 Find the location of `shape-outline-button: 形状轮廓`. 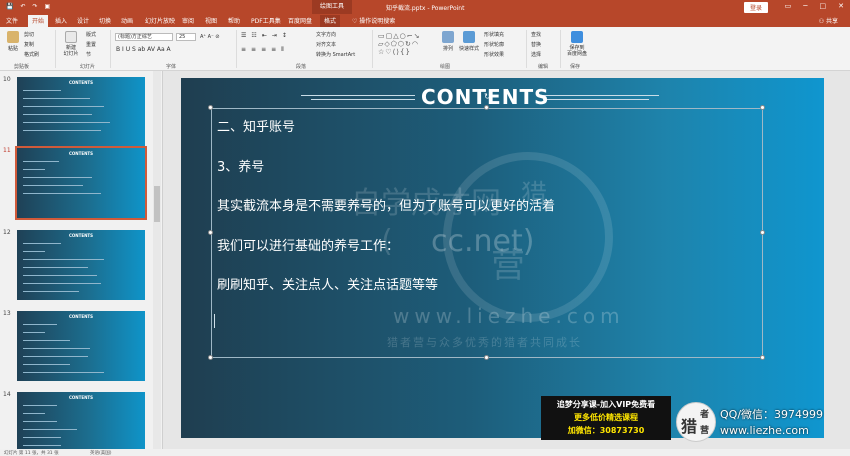

shape-outline-button: 形状轮廓 is located at coordinates (494, 44).